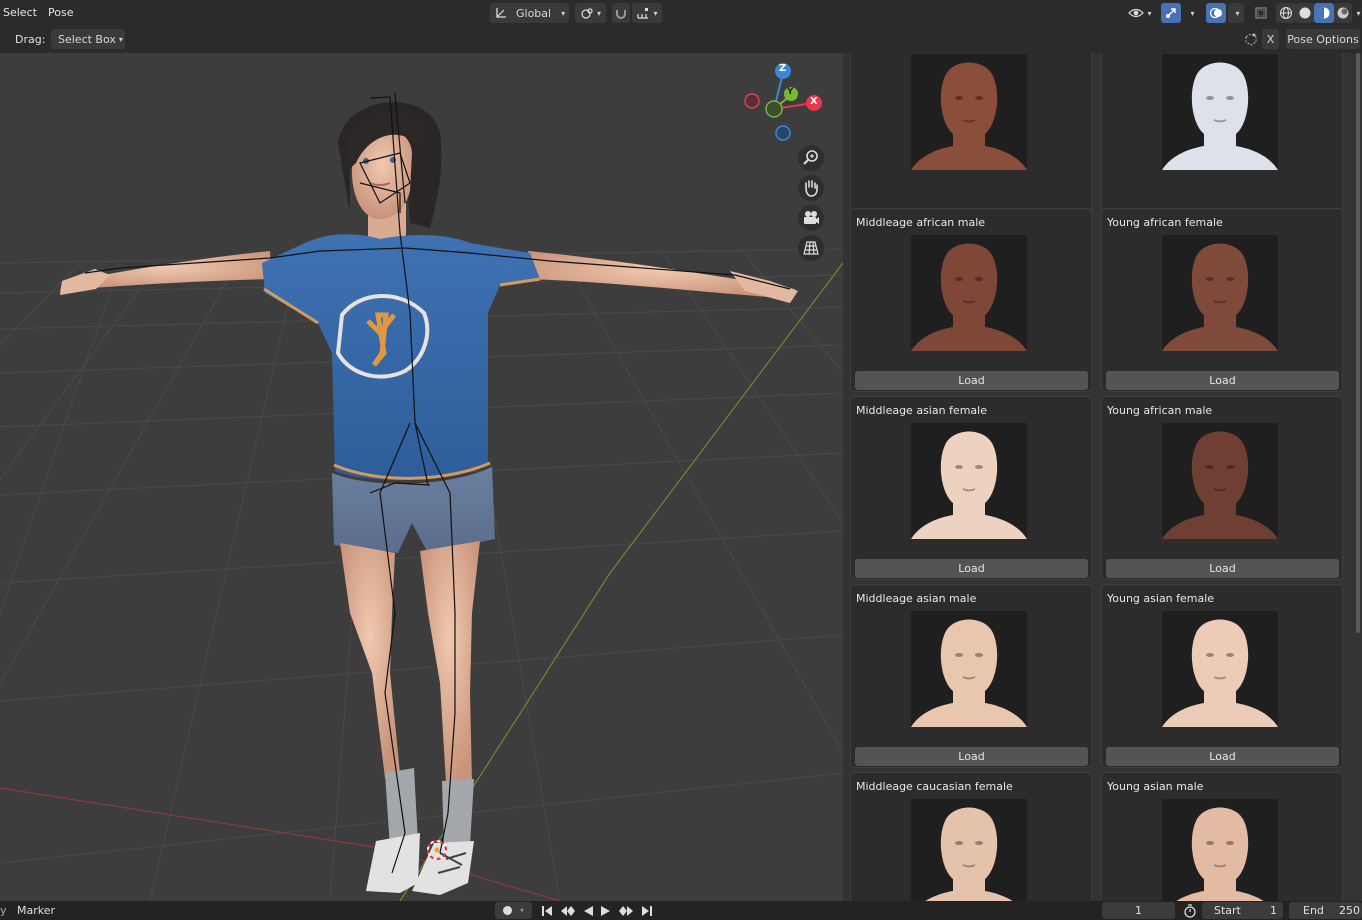 This screenshot has height=920, width=1362. What do you see at coordinates (626, 911) in the screenshot?
I see `next-keyframe-icon` at bounding box center [626, 911].